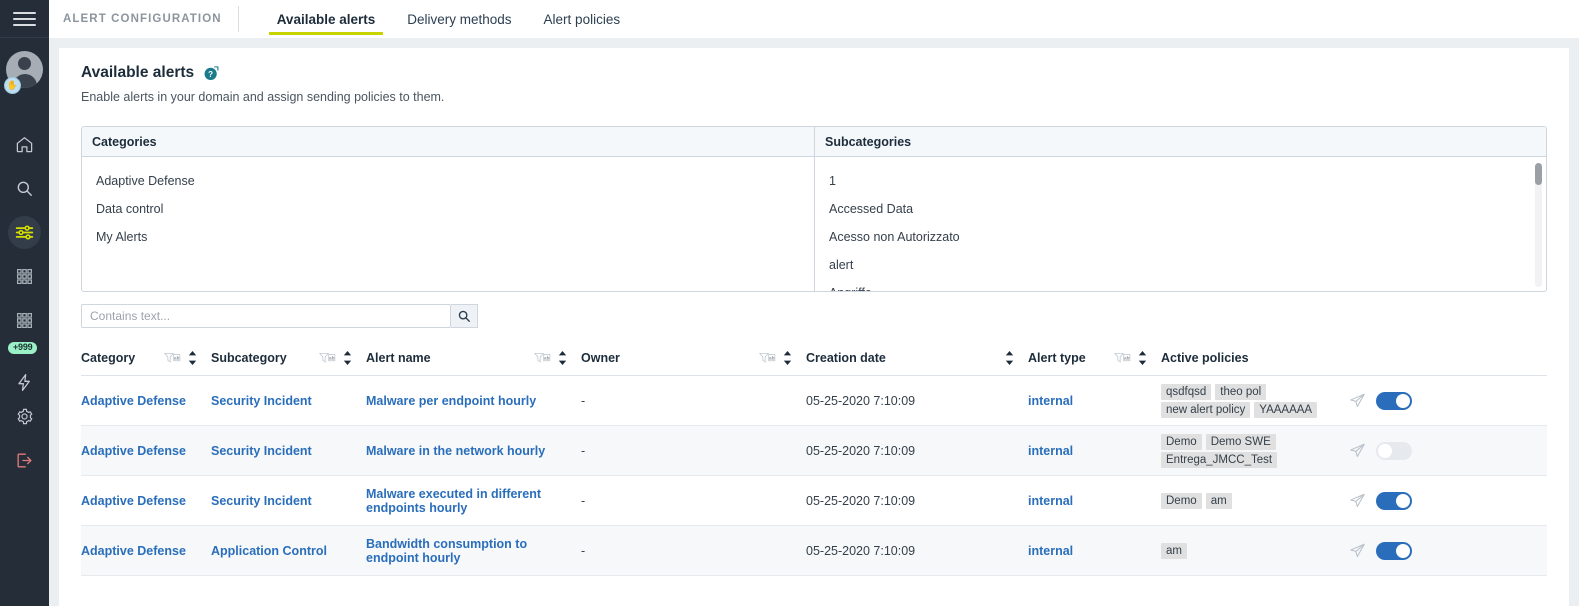 This screenshot has width=1579, height=606. Describe the element at coordinates (1094, 357) in the screenshot. I see `column-header-alert-type: Alert type ab` at that location.